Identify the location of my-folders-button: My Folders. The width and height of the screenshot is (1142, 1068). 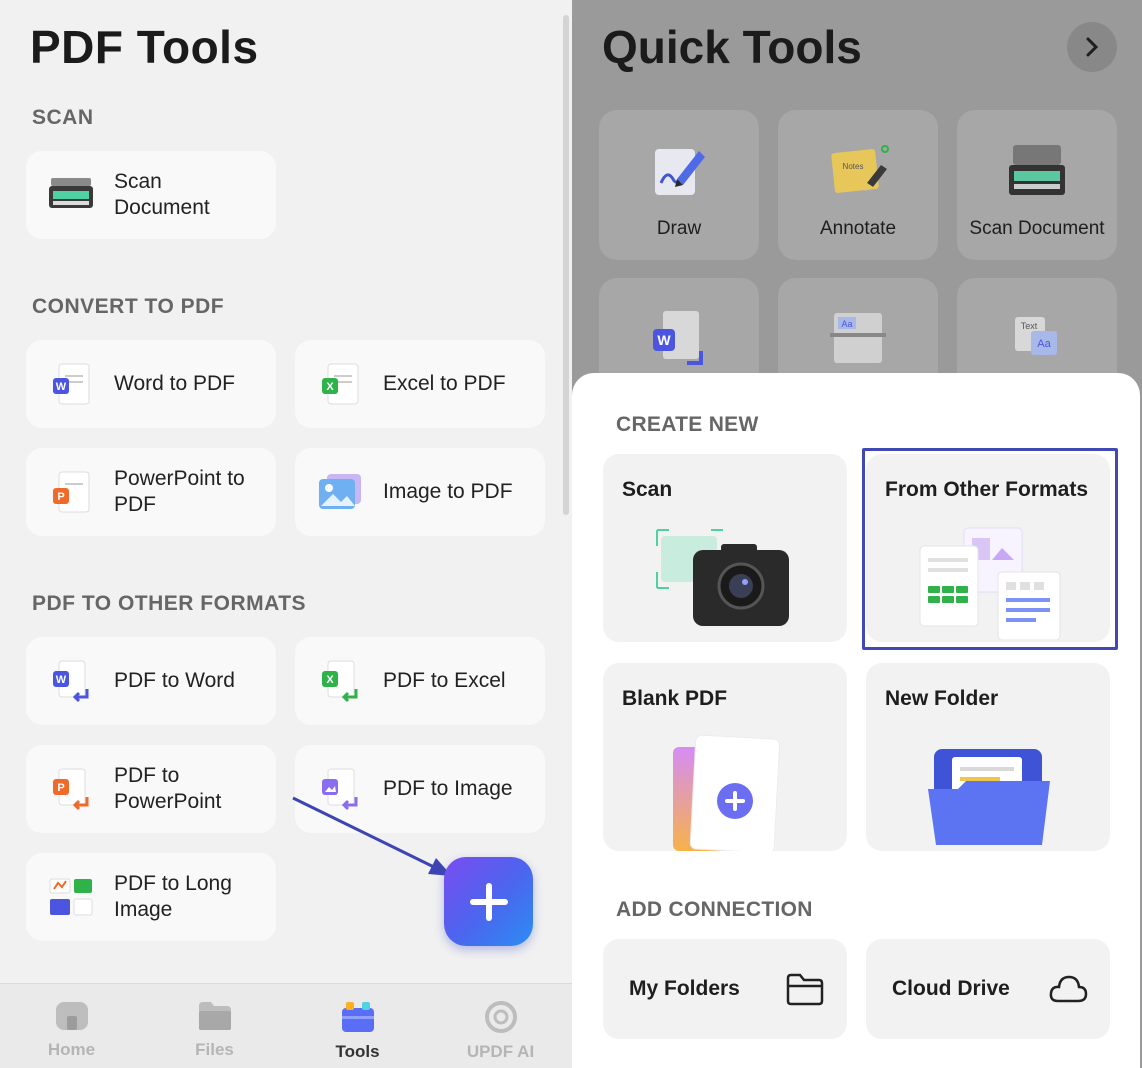
(725, 989).